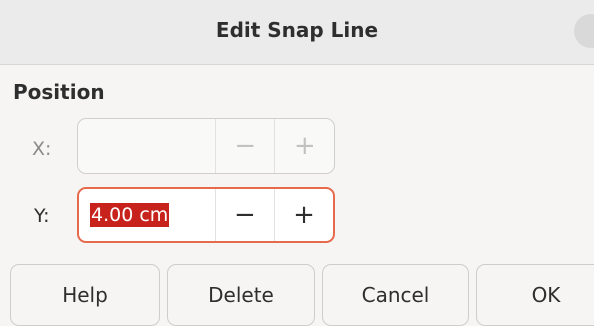  Describe the element at coordinates (146, 146) in the screenshot. I see `x-input` at that location.